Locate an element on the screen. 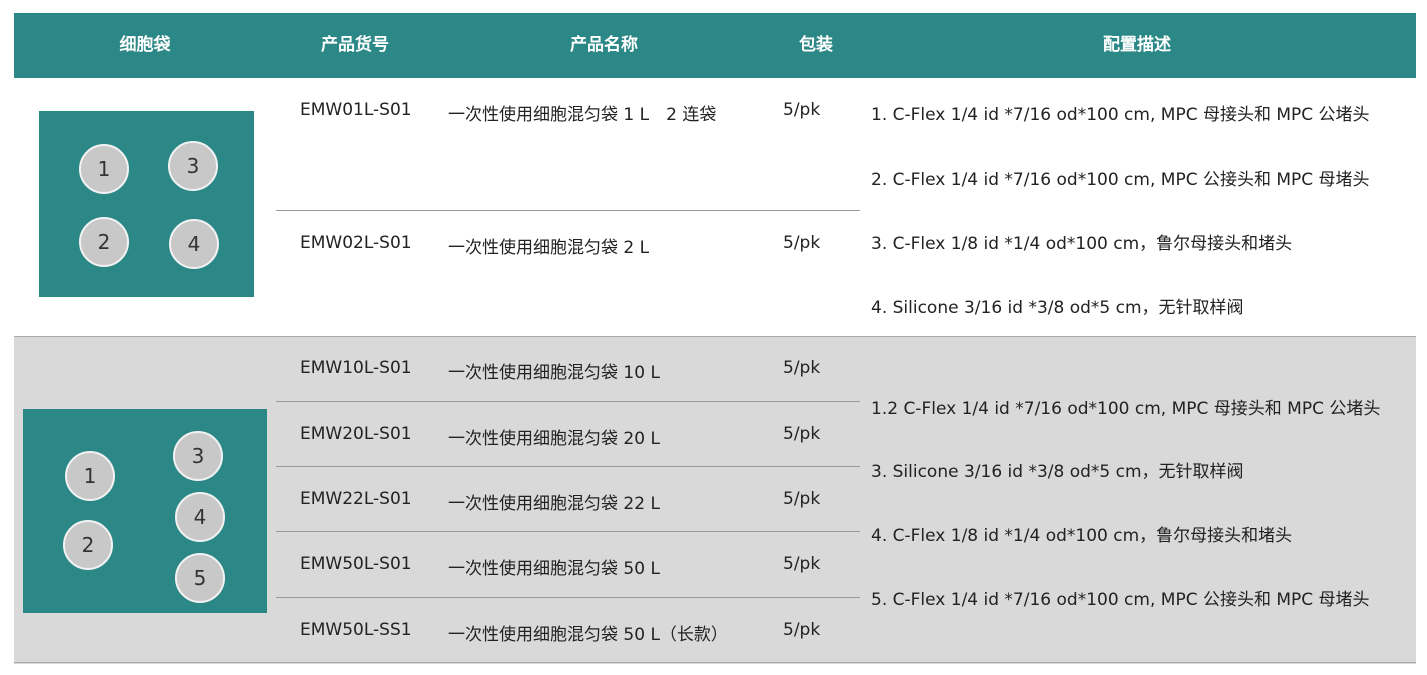 The width and height of the screenshot is (1427, 675). product-name: 一次性使用细胞混匀袋 50 L is located at coordinates (554, 569).